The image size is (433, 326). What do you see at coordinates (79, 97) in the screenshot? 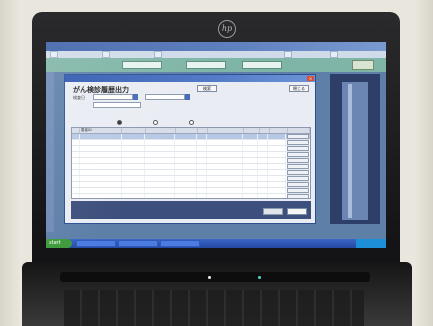
I see `criteria-label-1: 検査日` at bounding box center [79, 97].